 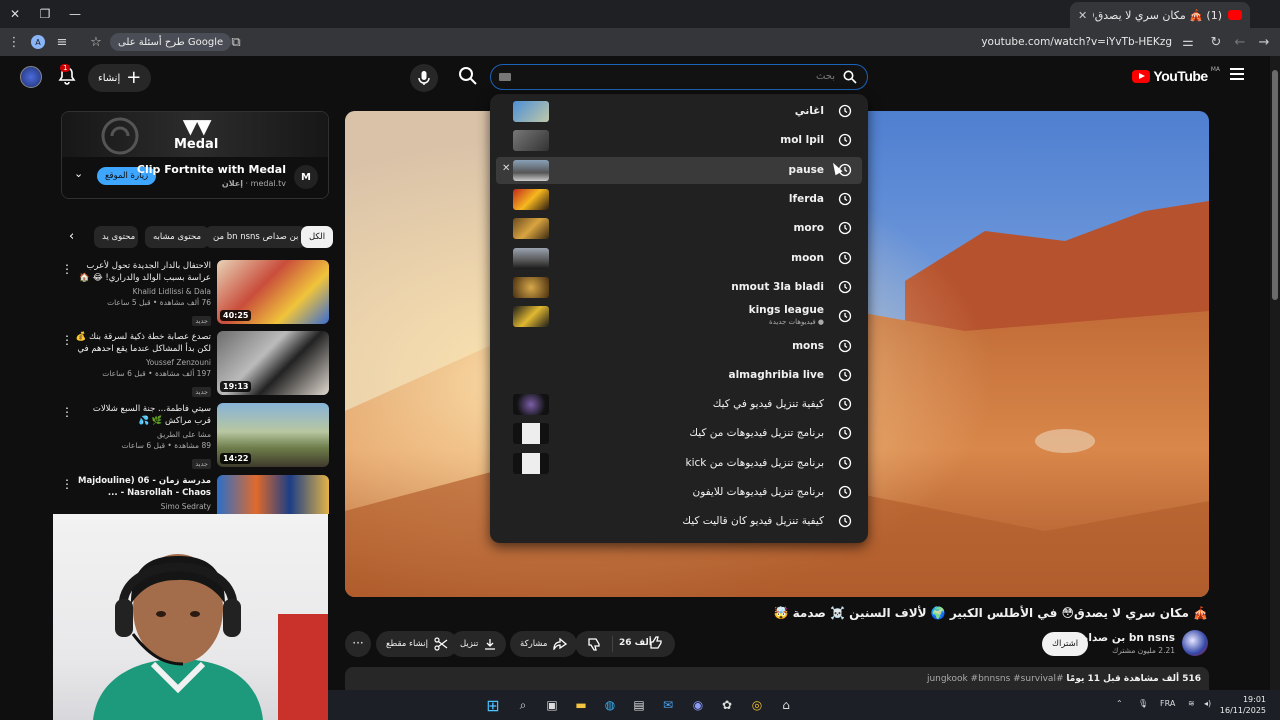 What do you see at coordinates (1143, 703) in the screenshot?
I see `tray-microphone-icon: 🎙` at bounding box center [1143, 703].